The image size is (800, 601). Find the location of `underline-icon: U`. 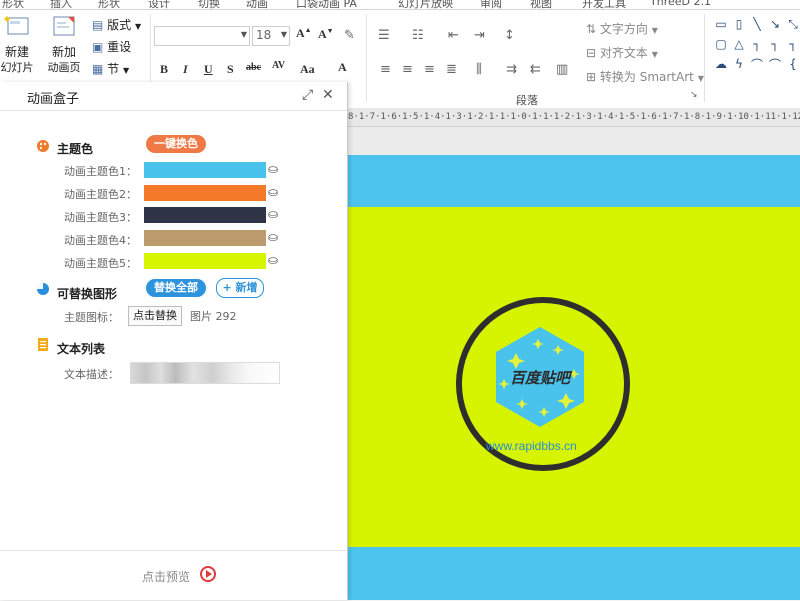

underline-icon: U is located at coordinates (208, 69).